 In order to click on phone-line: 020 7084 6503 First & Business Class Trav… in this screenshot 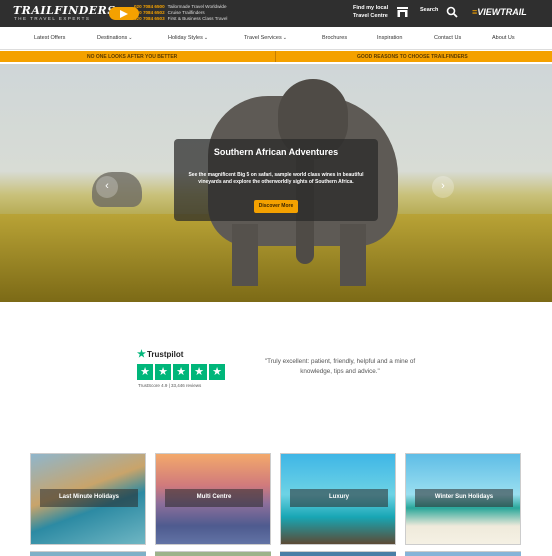, I will do `click(180, 19)`.